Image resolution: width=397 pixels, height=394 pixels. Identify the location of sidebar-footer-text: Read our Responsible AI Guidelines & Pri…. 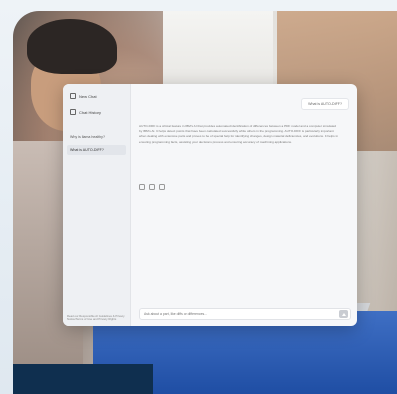
(97, 318).